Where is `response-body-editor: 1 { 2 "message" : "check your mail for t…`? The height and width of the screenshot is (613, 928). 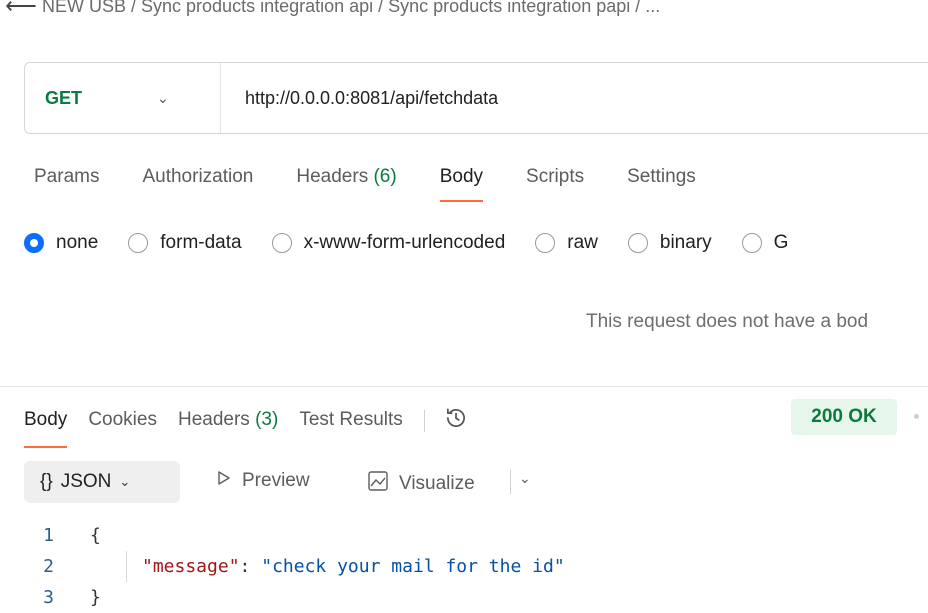
response-body-editor: 1 { 2 "message" : "check your mail for t… is located at coordinates (282, 566).